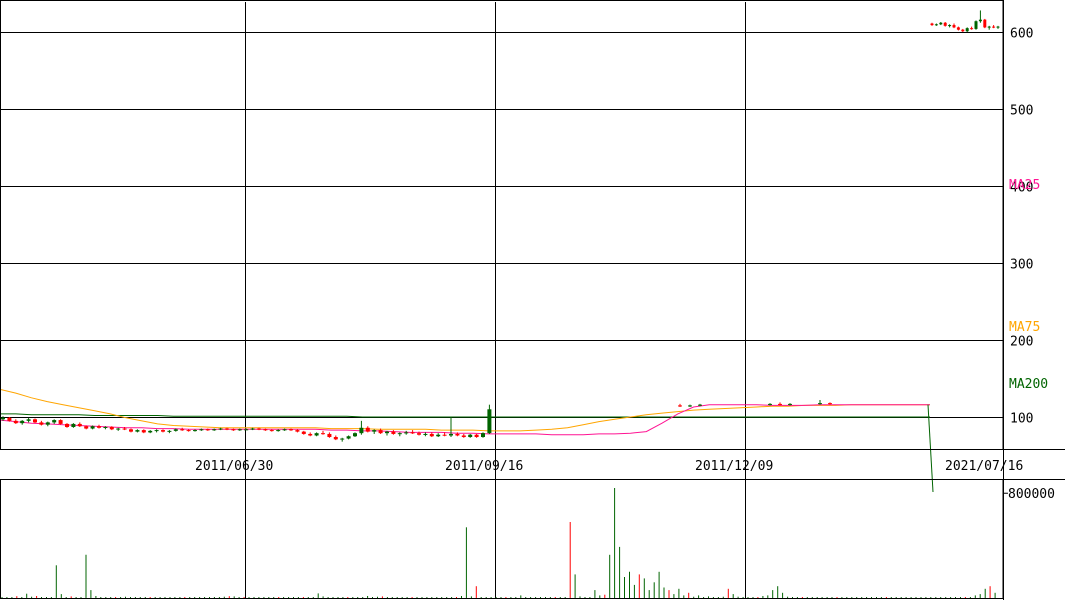  What do you see at coordinates (1028, 384) in the screenshot?
I see `legend-ma200: MA200` at bounding box center [1028, 384].